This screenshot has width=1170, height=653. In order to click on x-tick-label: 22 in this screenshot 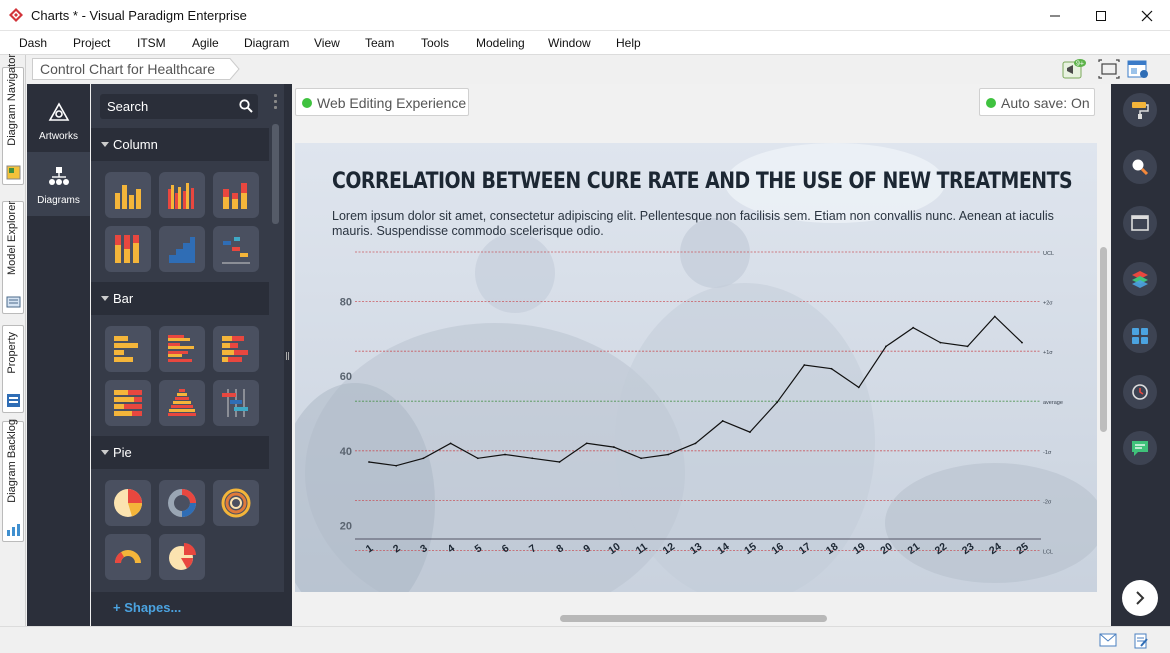, I will do `click(941, 548)`.